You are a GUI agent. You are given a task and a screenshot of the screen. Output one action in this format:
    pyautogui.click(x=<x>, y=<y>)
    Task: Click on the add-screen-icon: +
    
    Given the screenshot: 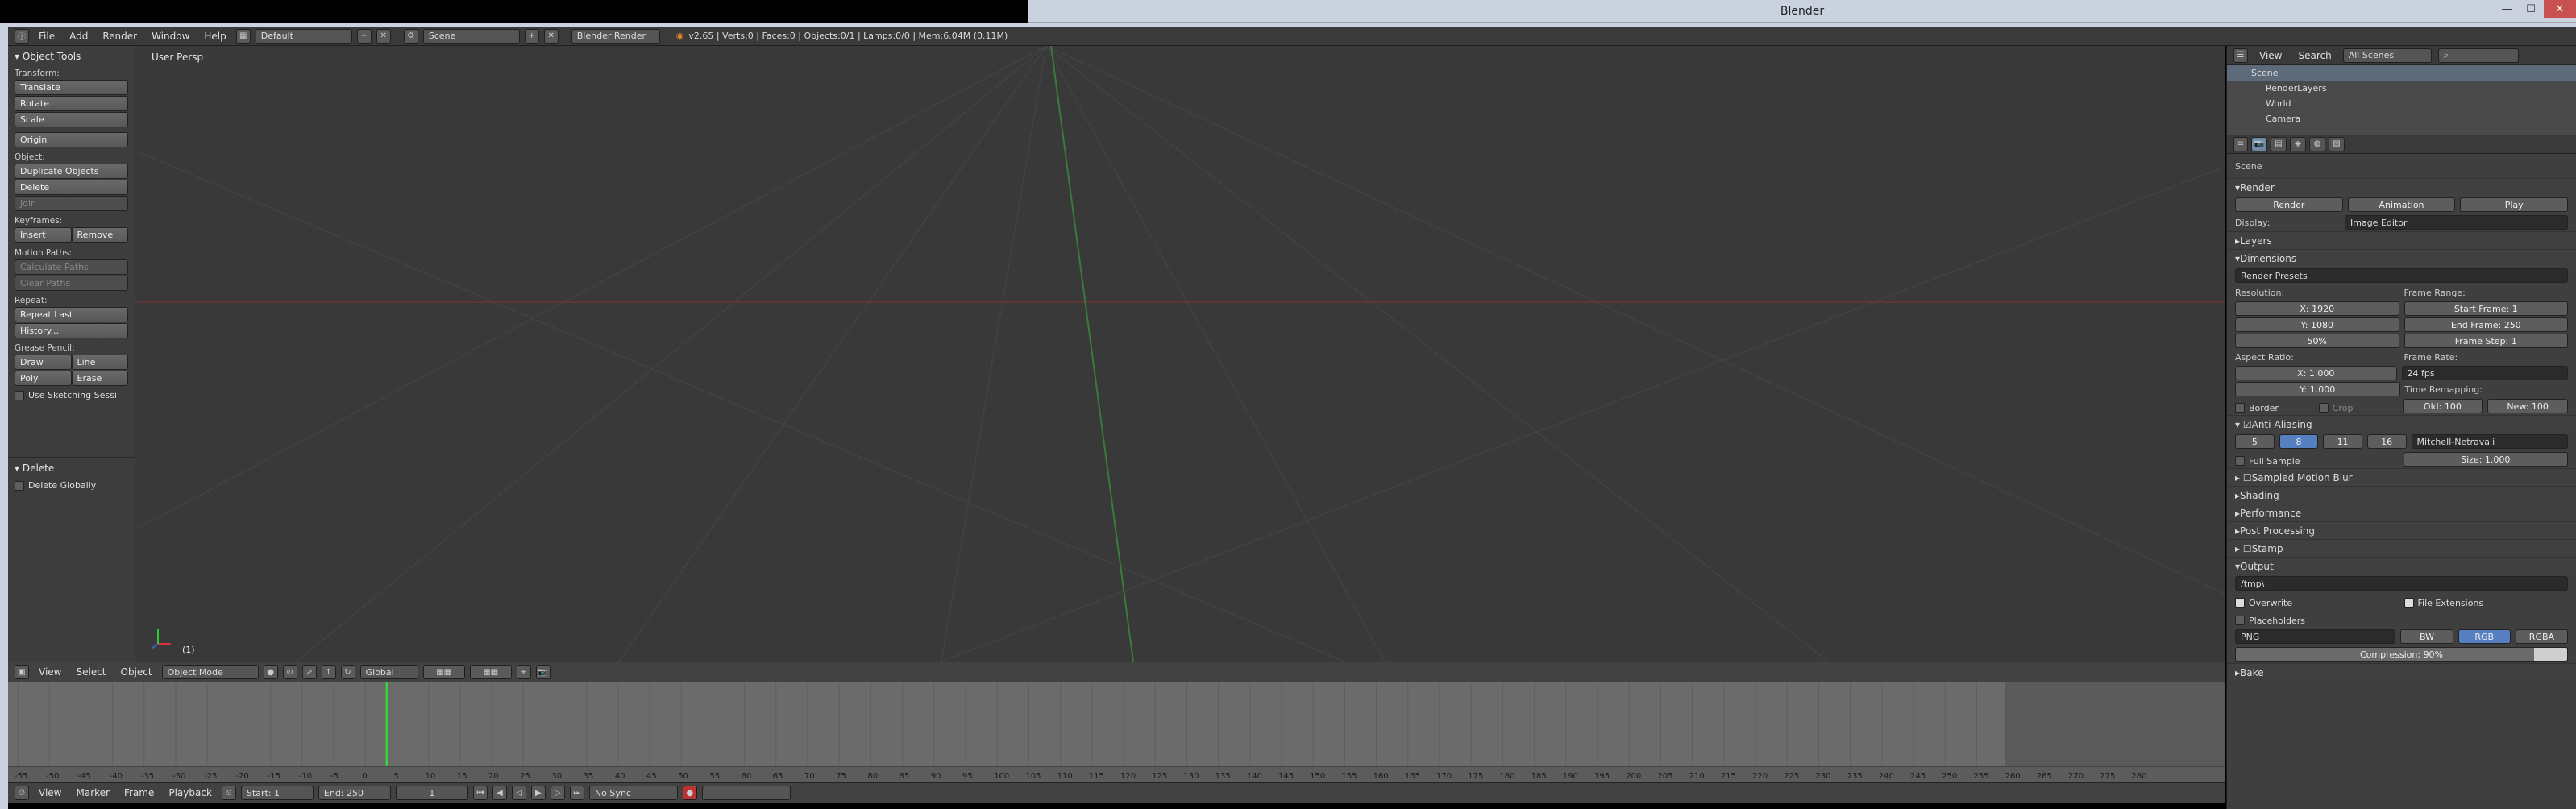 What is the action you would take?
    pyautogui.click(x=364, y=36)
    